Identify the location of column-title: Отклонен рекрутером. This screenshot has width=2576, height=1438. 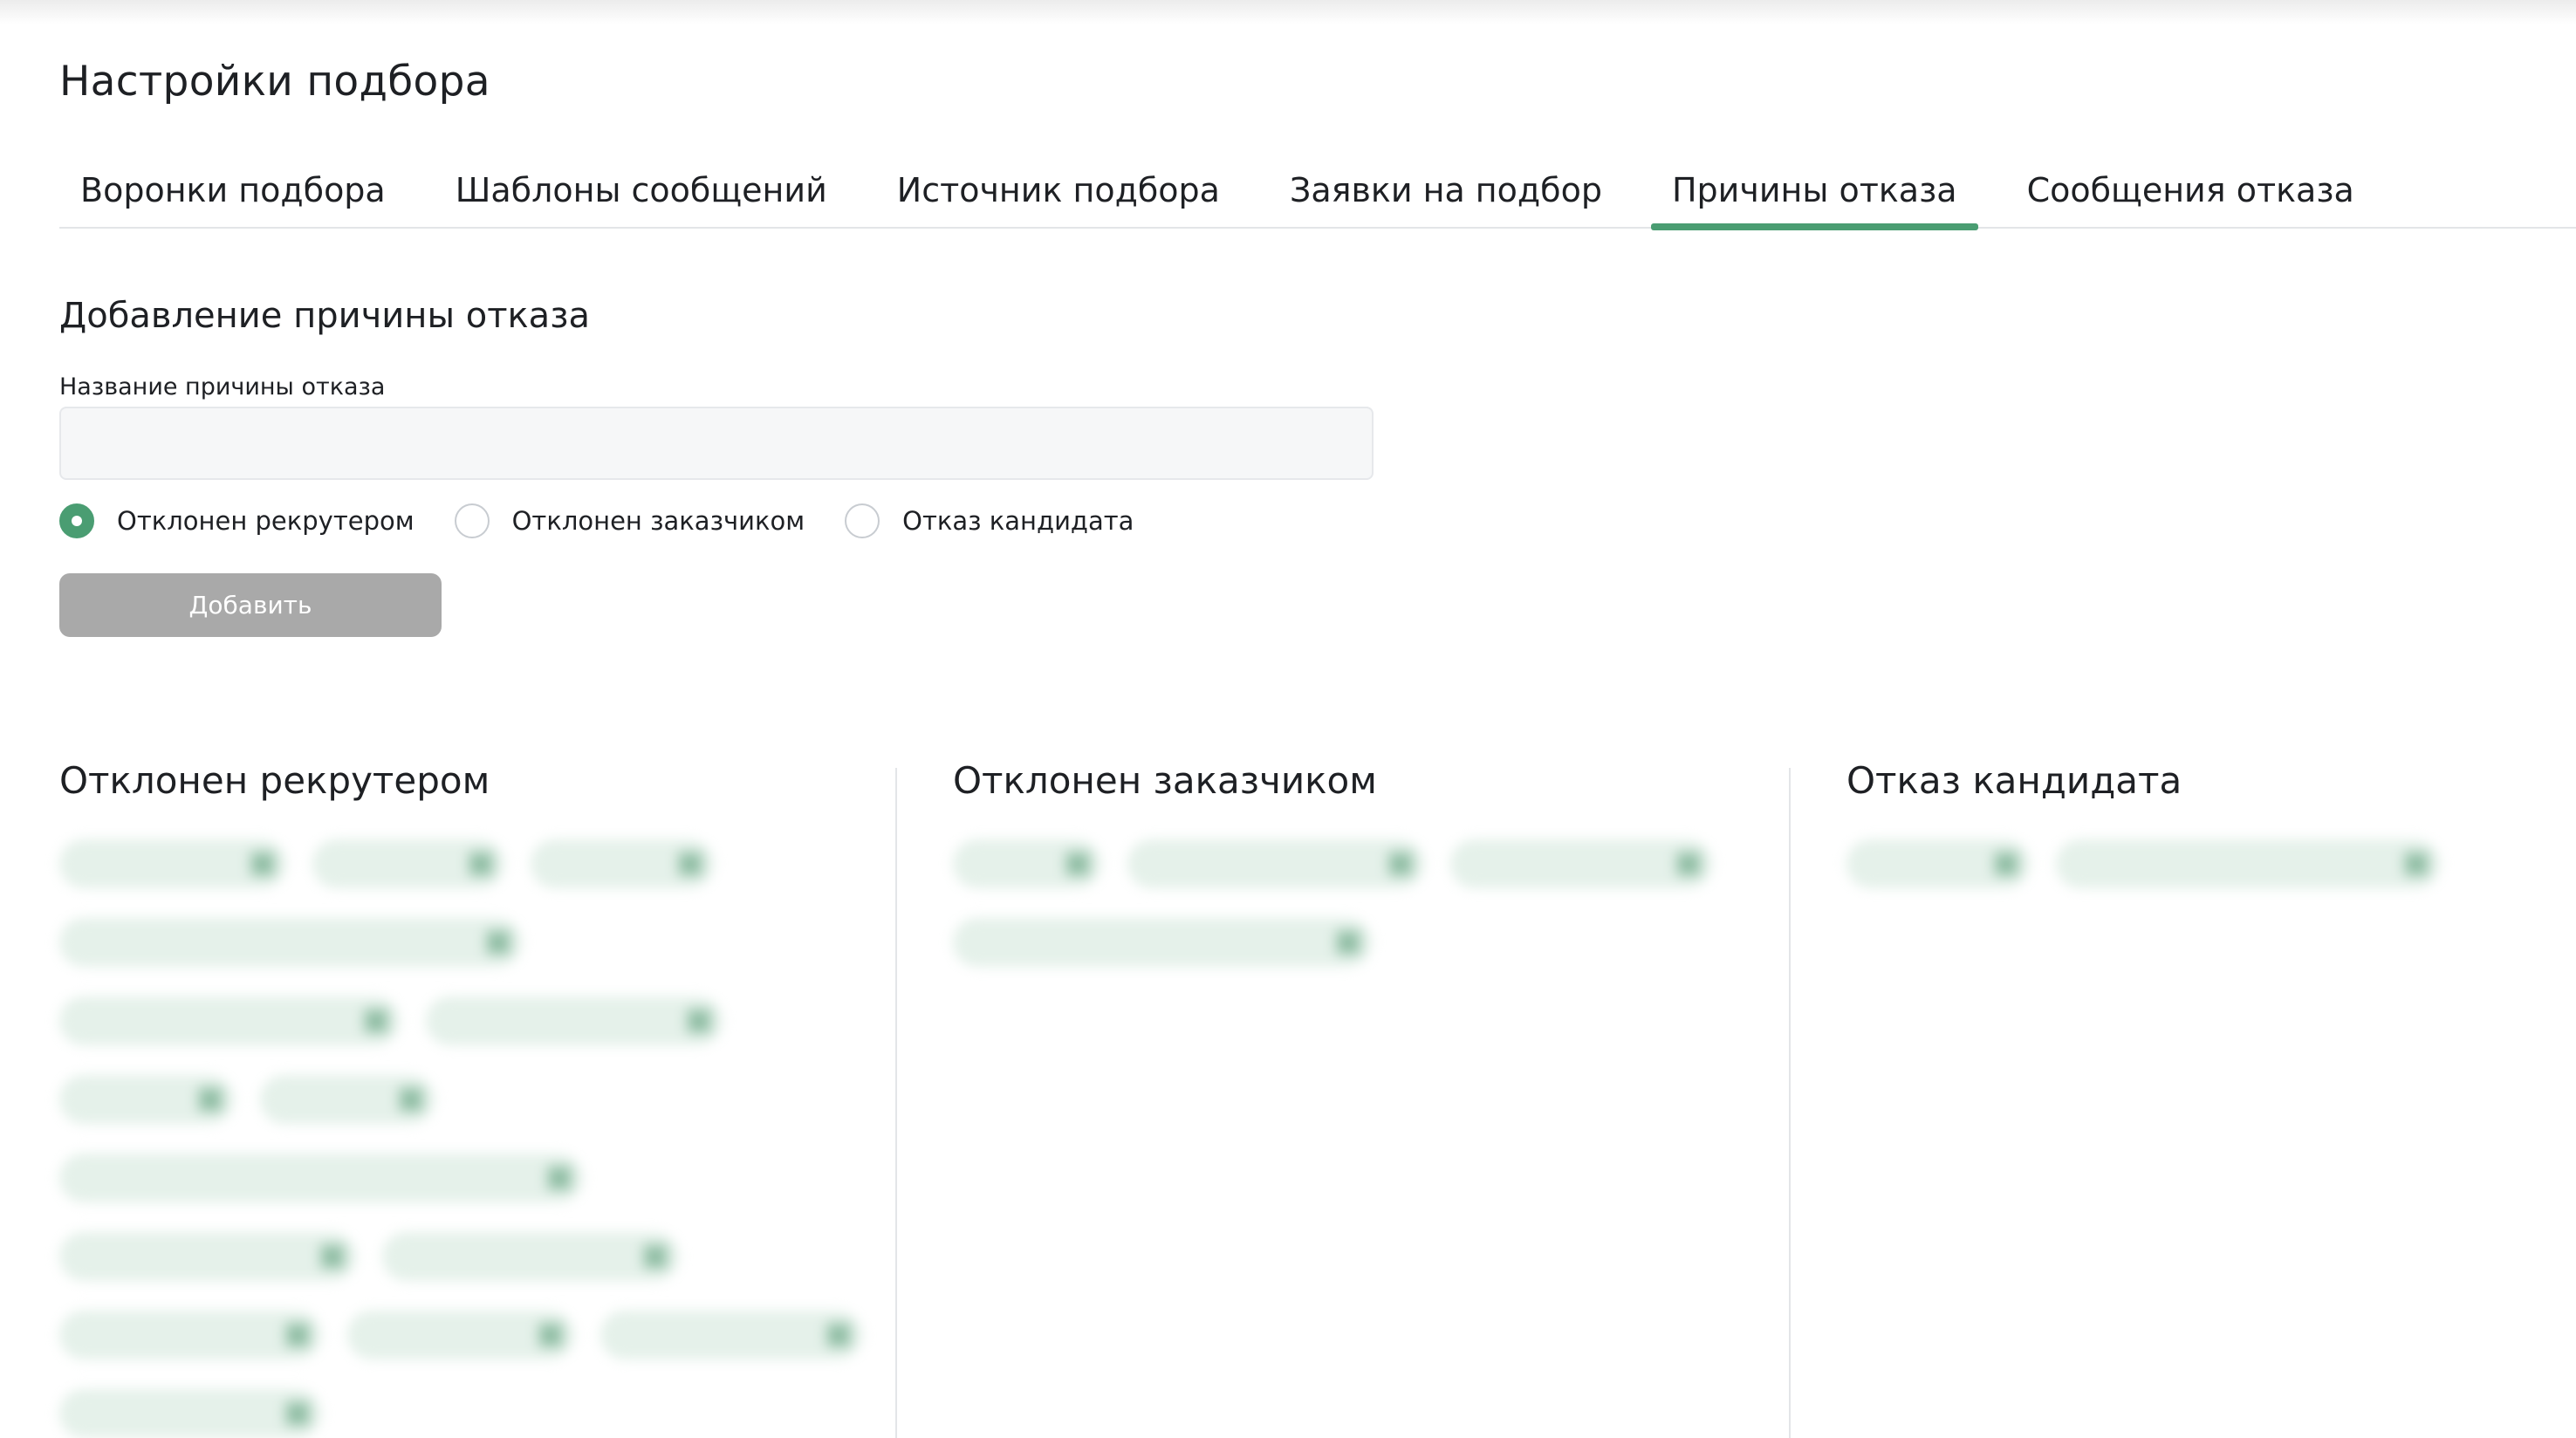
(274, 780).